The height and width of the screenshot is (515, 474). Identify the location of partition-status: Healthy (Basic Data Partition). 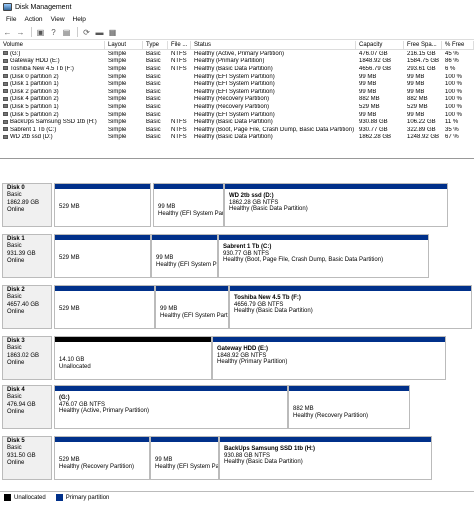
(263, 462).